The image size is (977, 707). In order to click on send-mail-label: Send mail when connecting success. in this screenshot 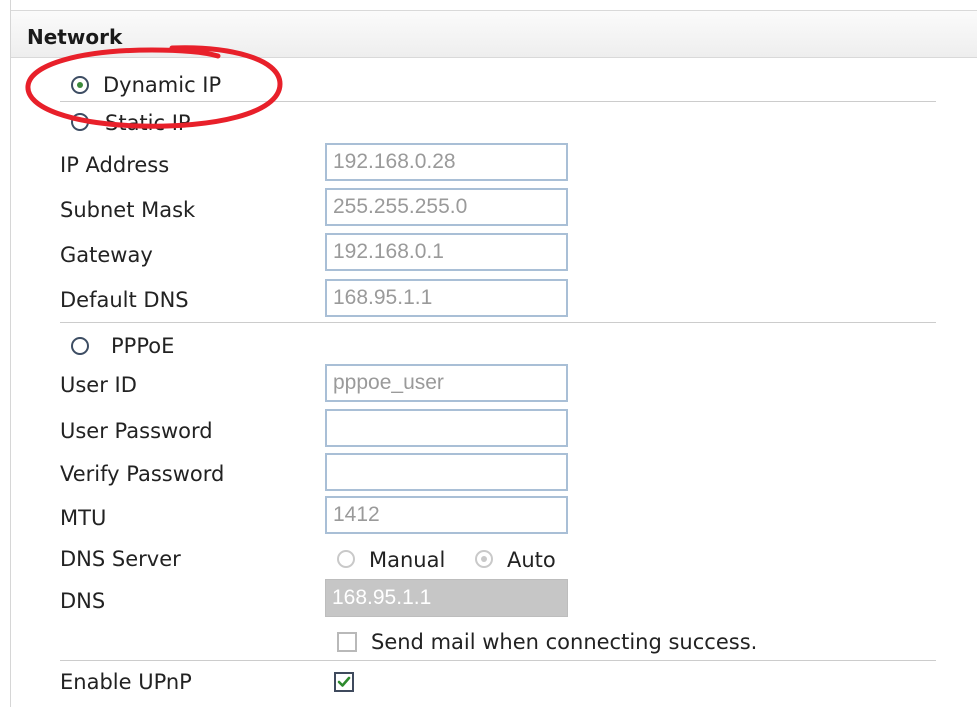, I will do `click(564, 642)`.